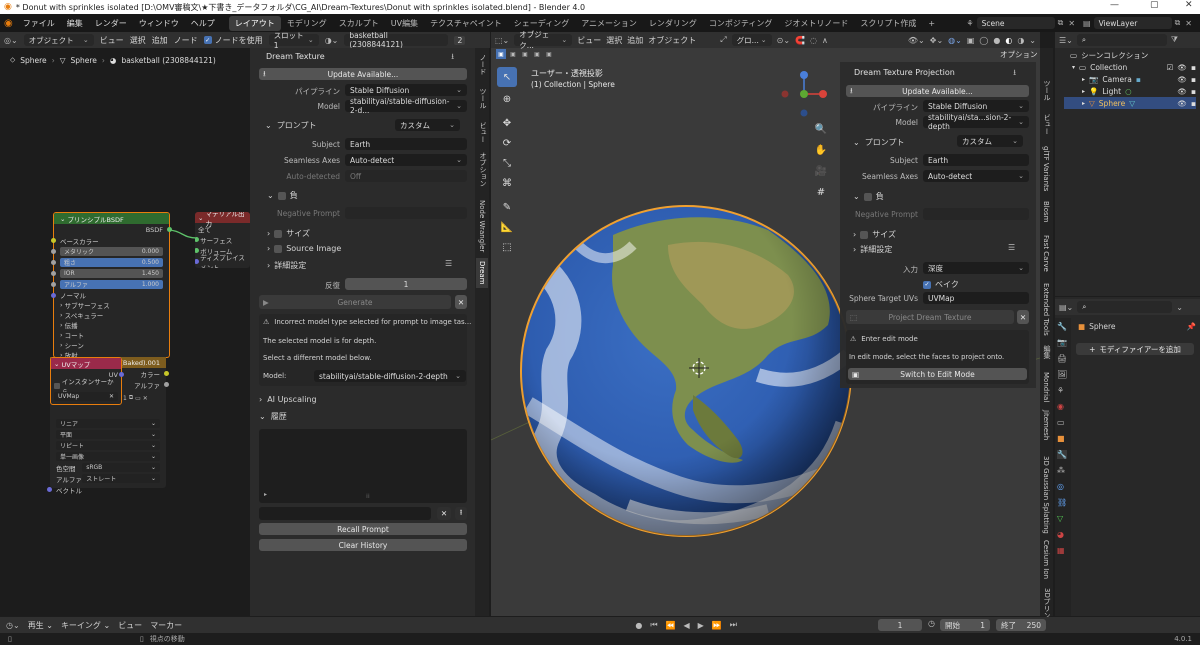 This screenshot has height=645, width=1200. I want to click on xray-icon: ▣, so click(971, 40).